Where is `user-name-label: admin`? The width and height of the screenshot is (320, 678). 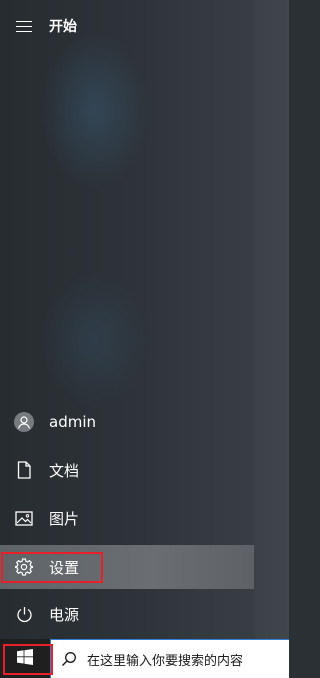 user-name-label: admin is located at coordinates (72, 422).